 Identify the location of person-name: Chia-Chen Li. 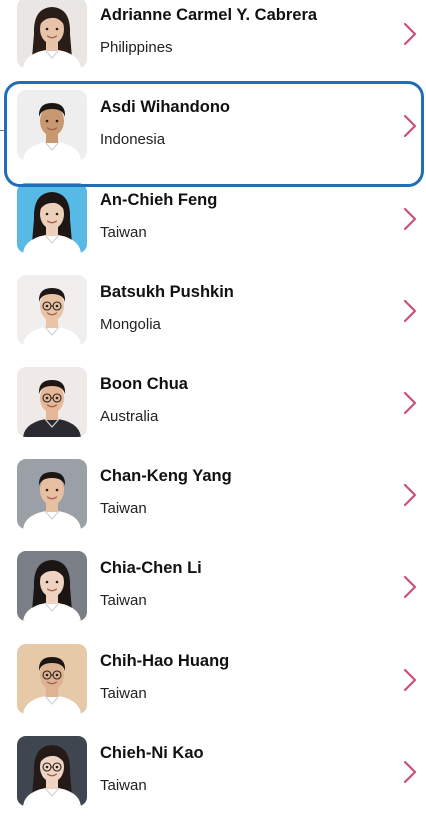
(151, 568).